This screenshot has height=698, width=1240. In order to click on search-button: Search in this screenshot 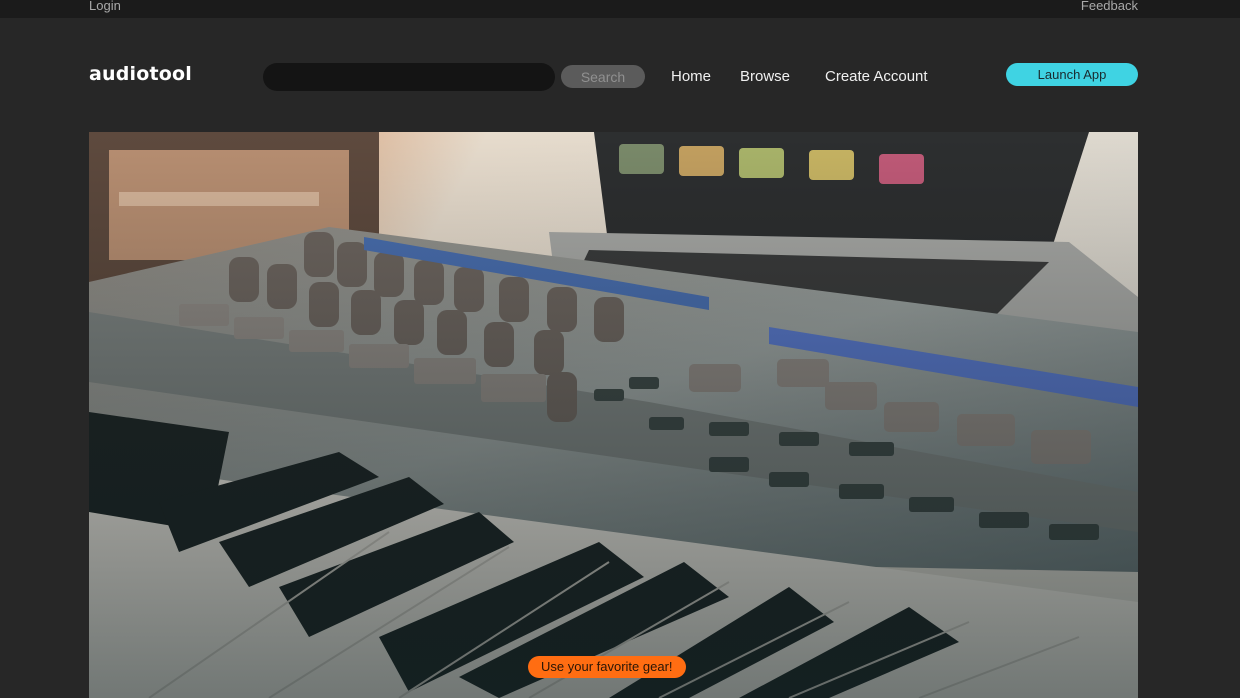, I will do `click(603, 76)`.